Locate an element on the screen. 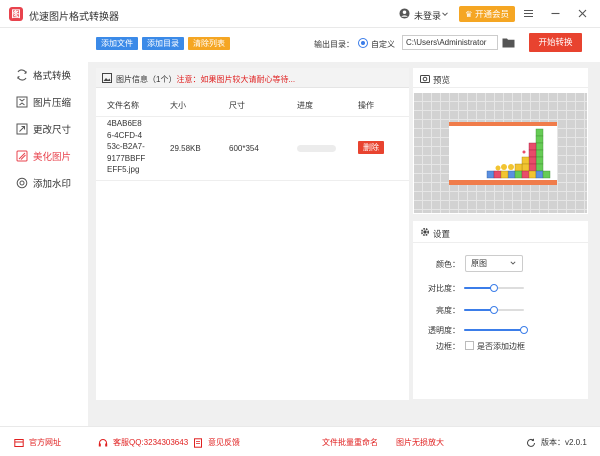  border-label: 边框： is located at coordinates (448, 346).